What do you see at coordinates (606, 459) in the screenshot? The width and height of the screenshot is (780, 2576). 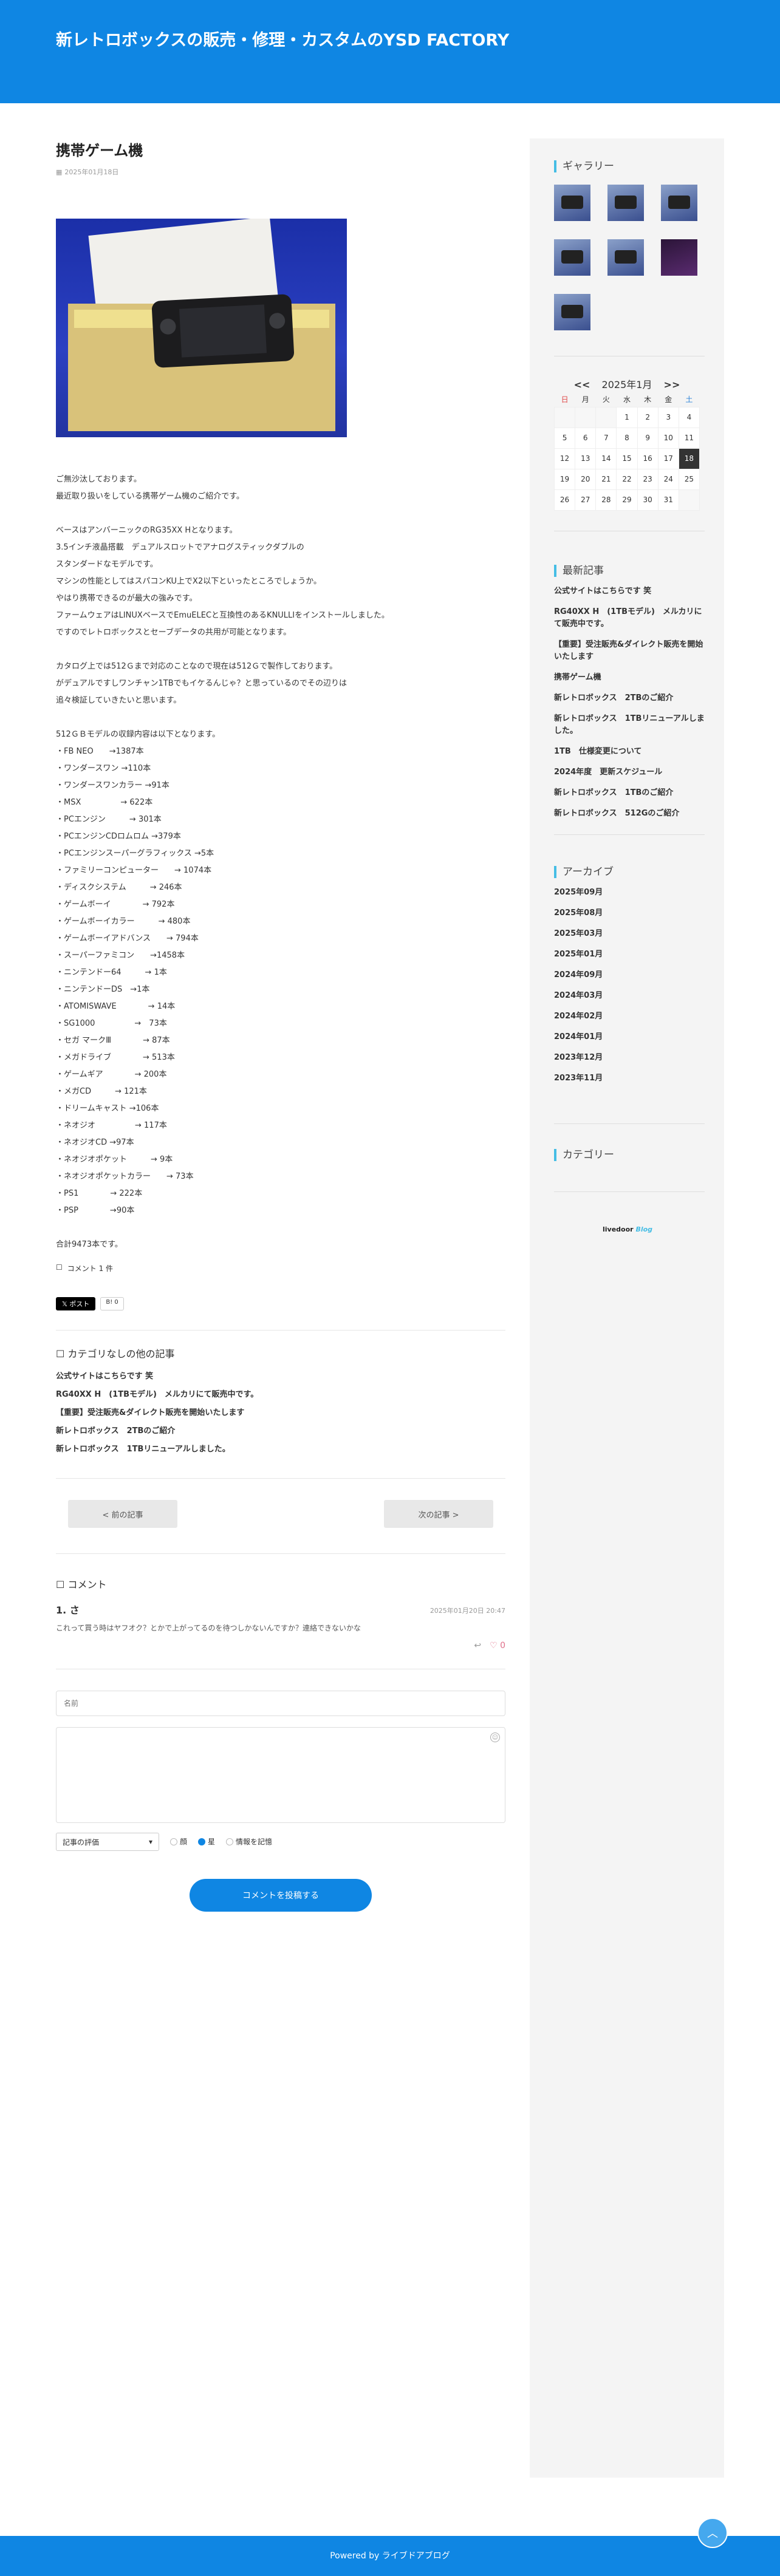 I see `calendar-day: 14` at bounding box center [606, 459].